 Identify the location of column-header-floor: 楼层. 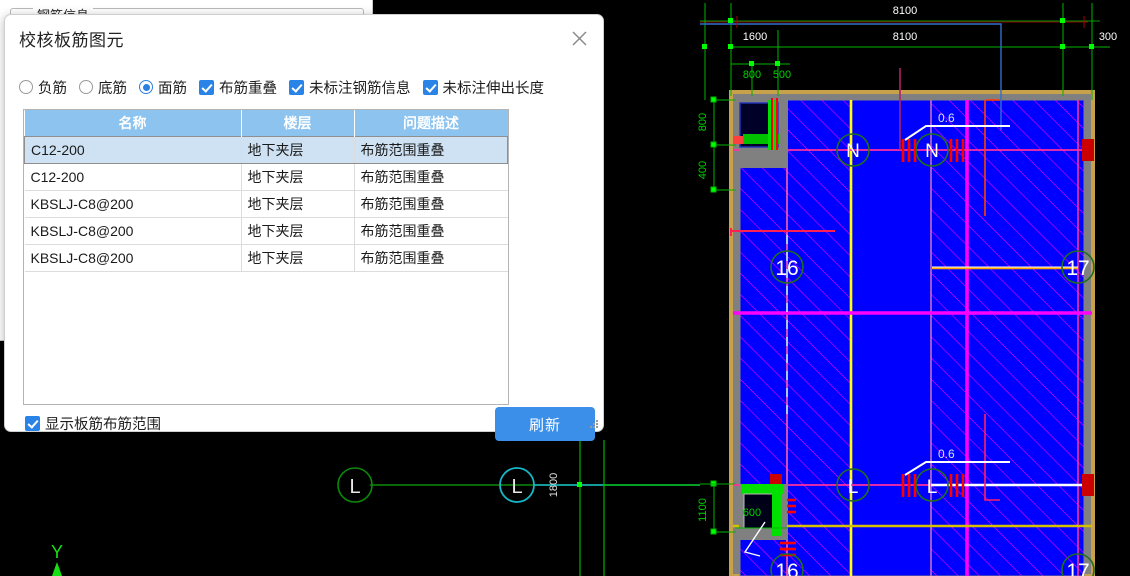
(298, 123).